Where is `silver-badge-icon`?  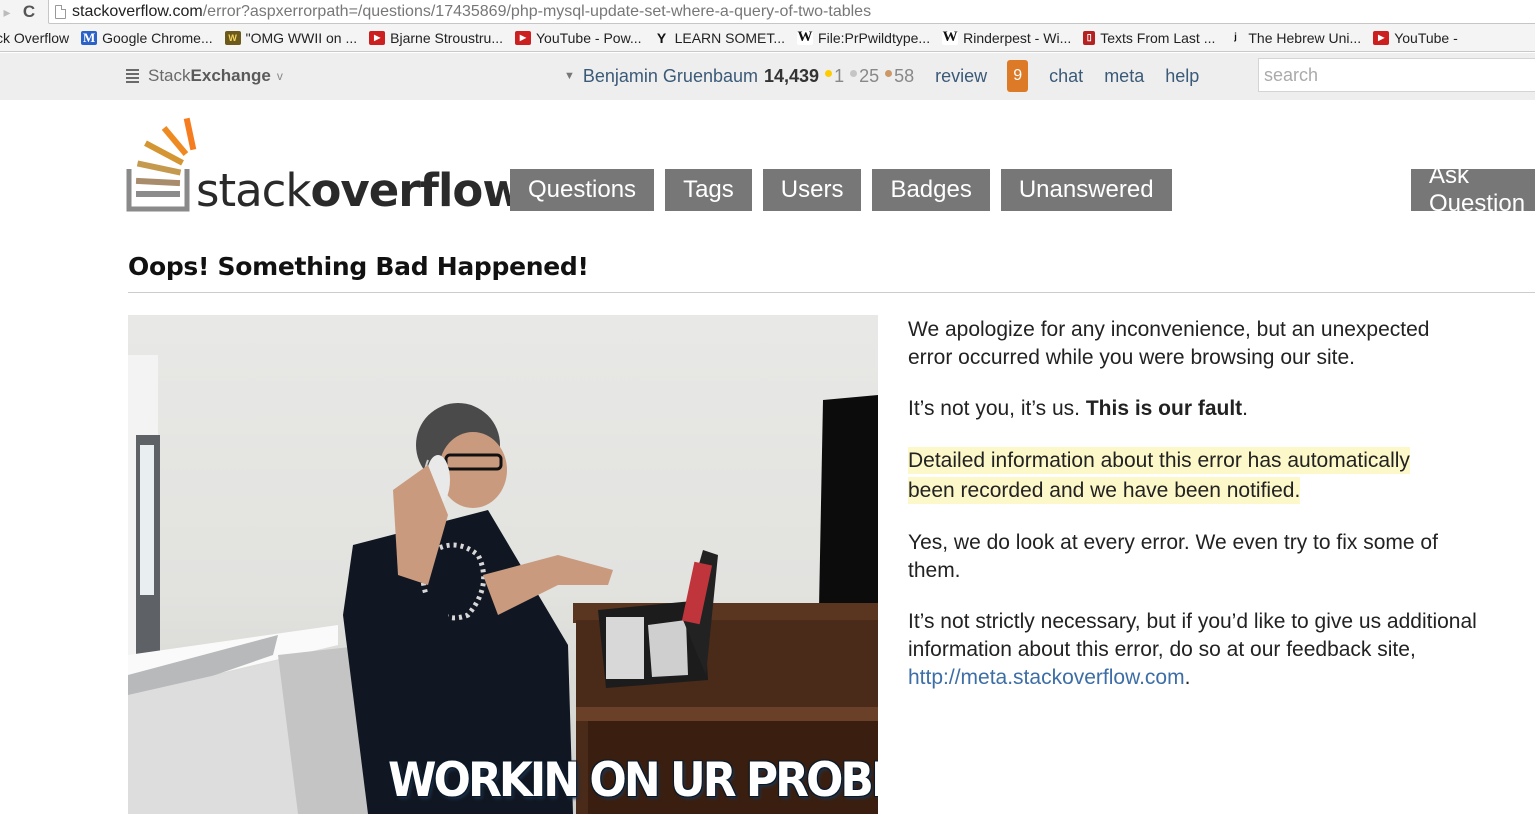
silver-badge-icon is located at coordinates (854, 73).